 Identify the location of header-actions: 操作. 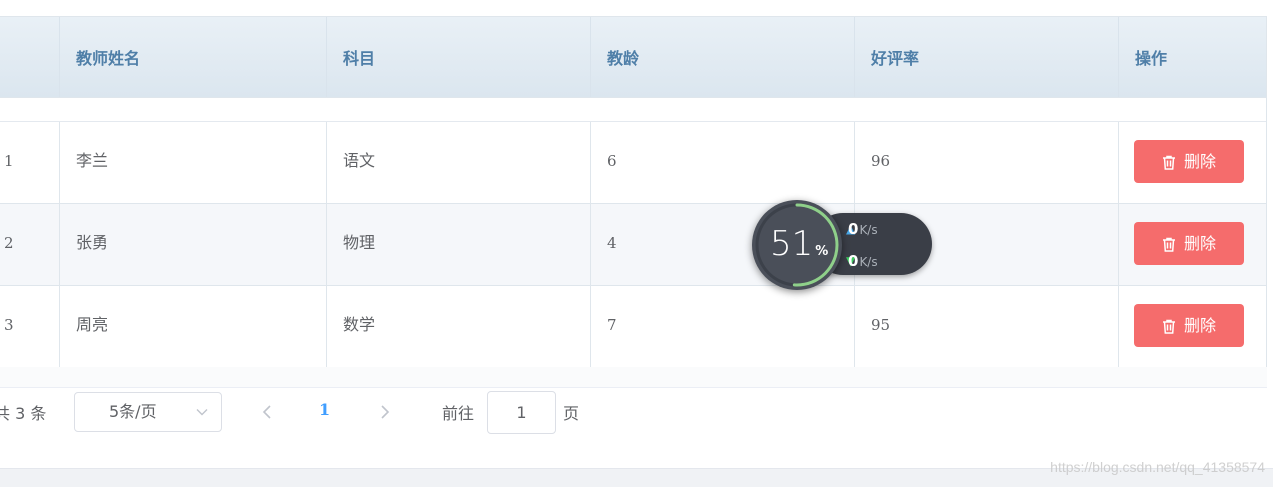
(1192, 57).